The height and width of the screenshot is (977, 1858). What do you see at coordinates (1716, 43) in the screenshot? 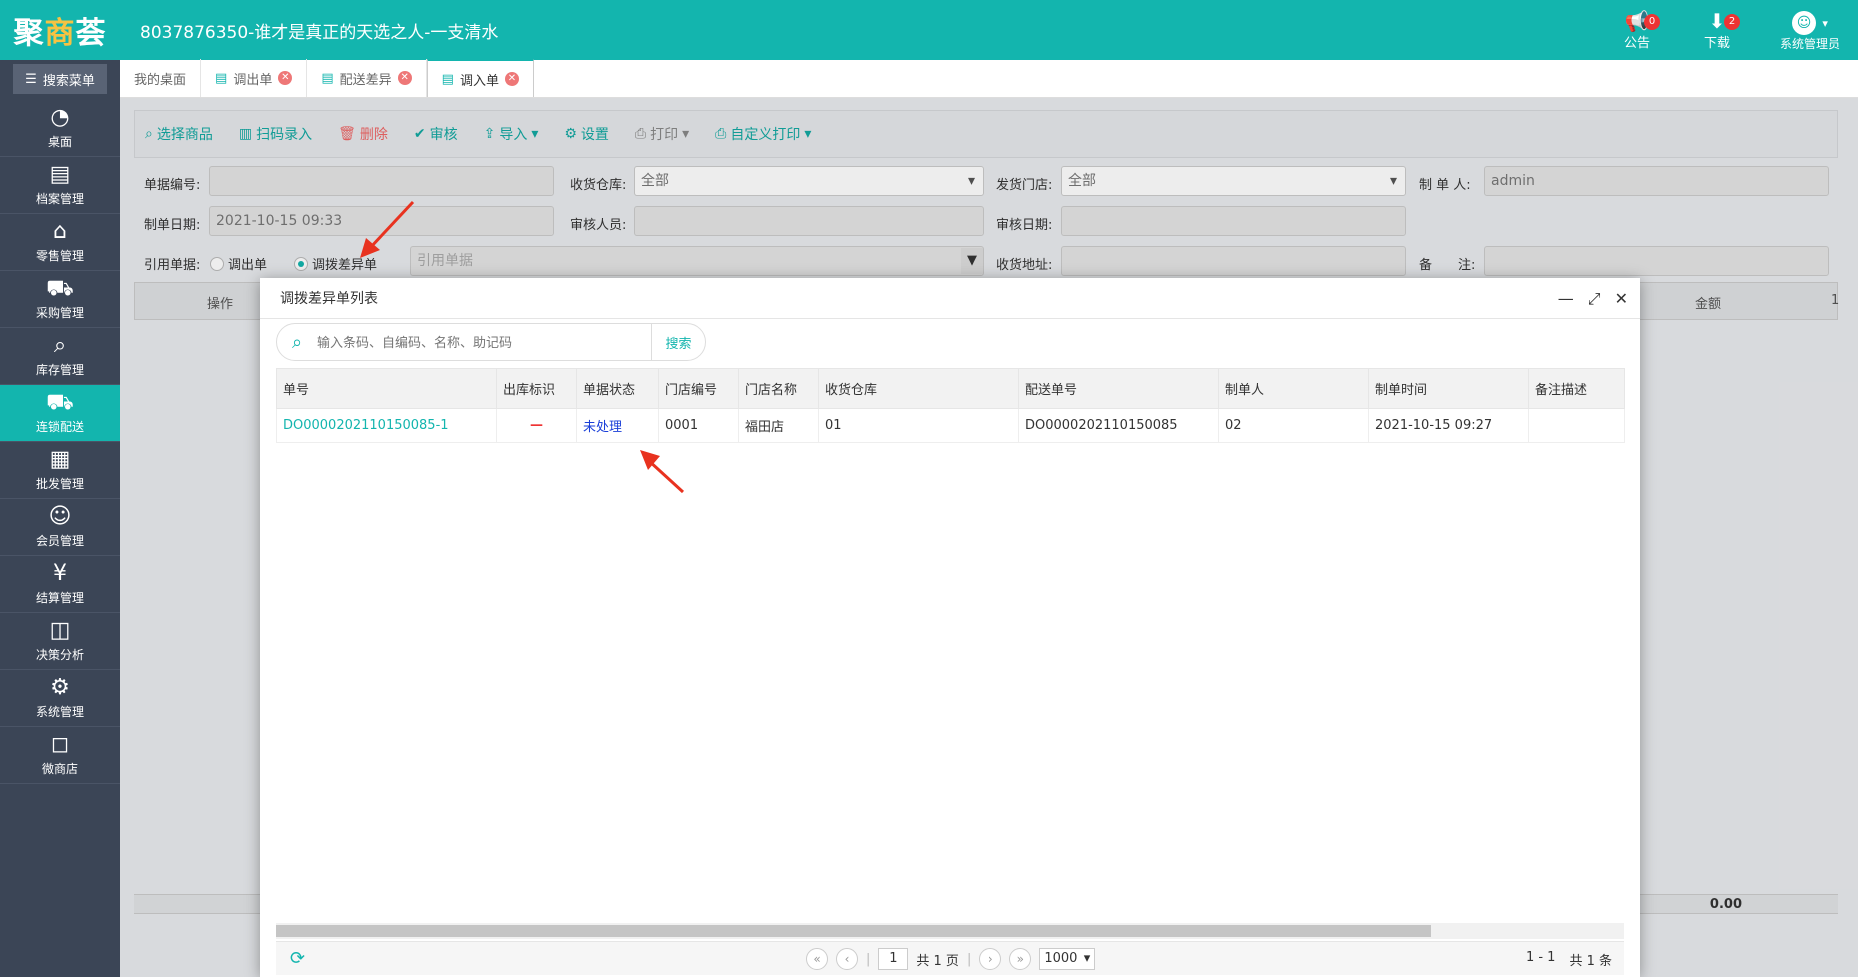
I see `download-label: 下载` at bounding box center [1716, 43].